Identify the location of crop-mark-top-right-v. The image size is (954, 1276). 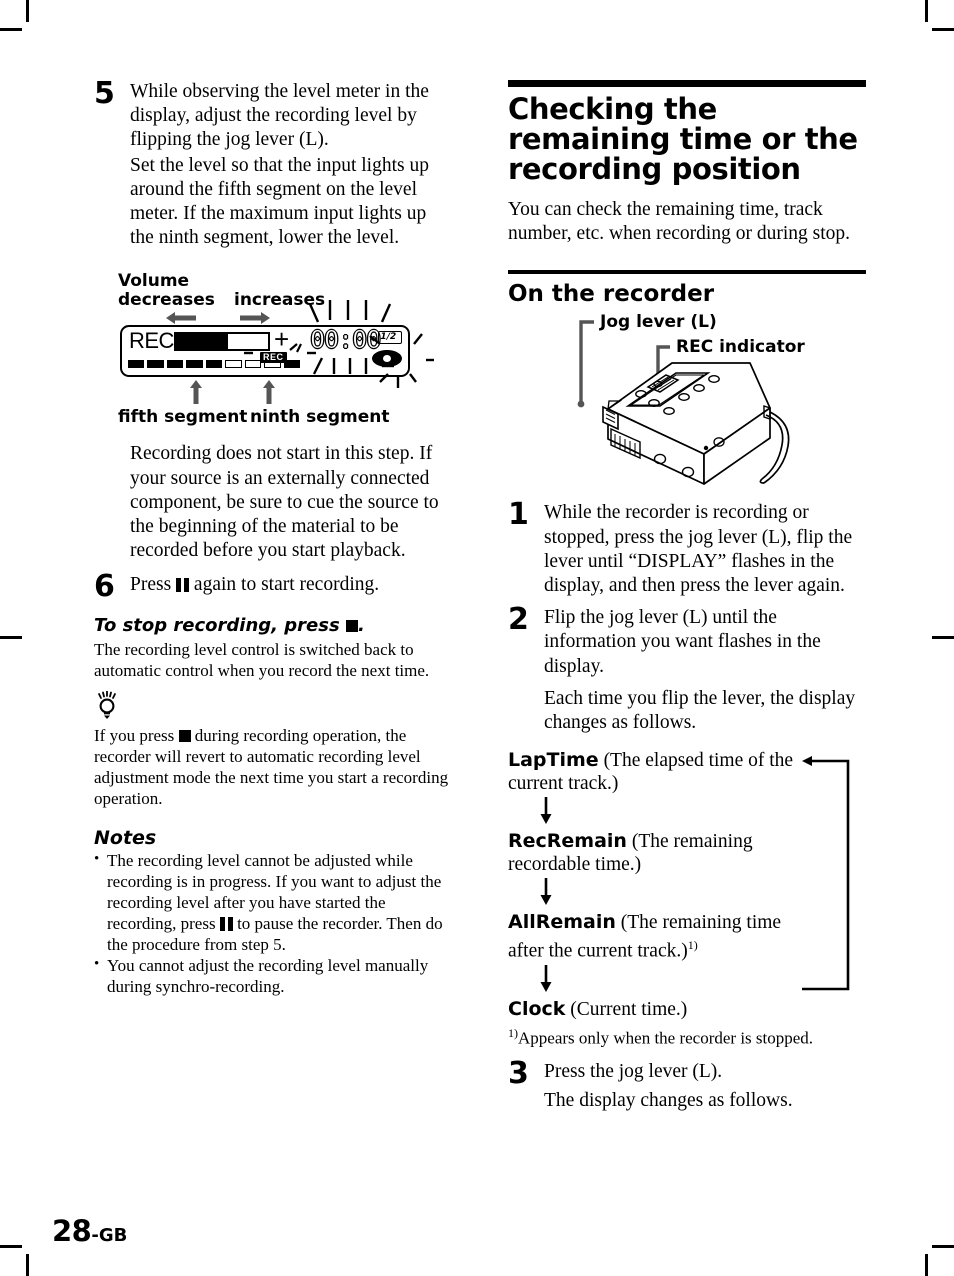
(926, 11).